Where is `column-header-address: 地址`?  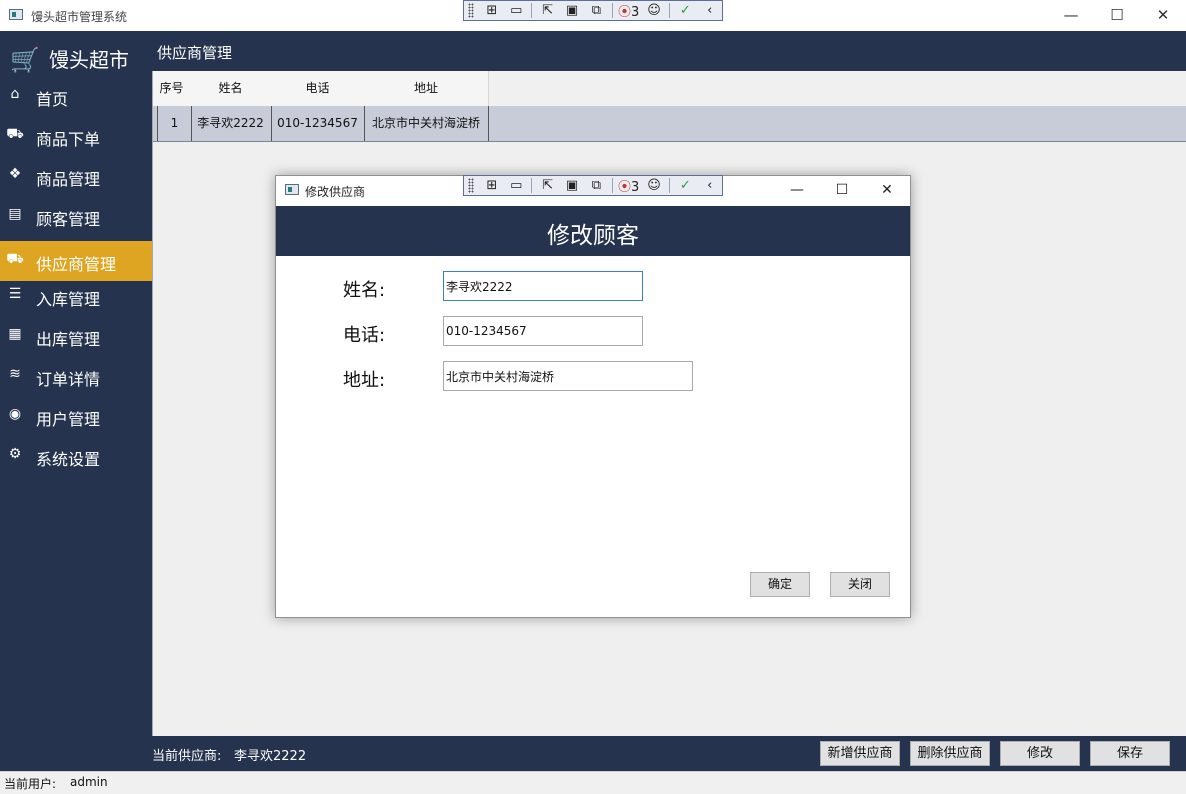
column-header-address: 地址 is located at coordinates (426, 88).